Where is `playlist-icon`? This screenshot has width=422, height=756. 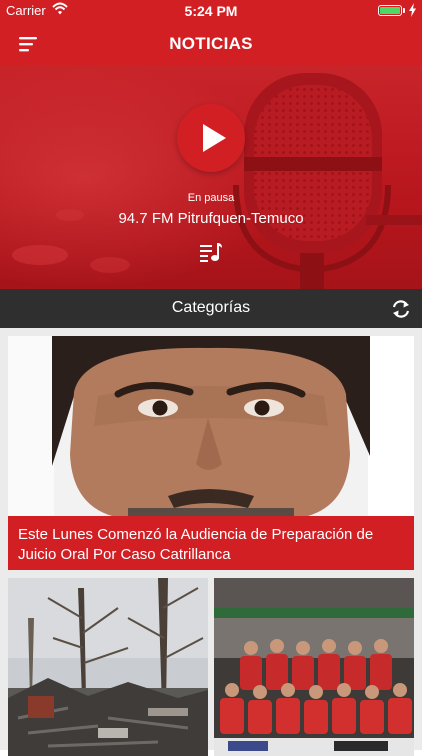 playlist-icon is located at coordinates (211, 252).